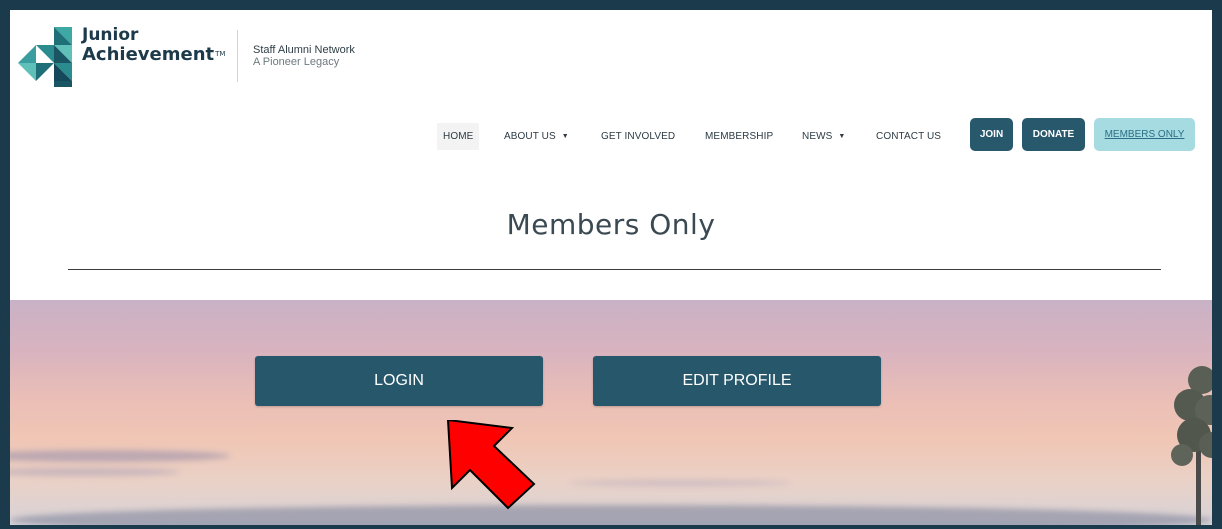 Image resolution: width=1222 pixels, height=529 pixels. Describe the element at coordinates (1144, 134) in the screenshot. I see `members-only-button: MEMBERS ONLY` at that location.